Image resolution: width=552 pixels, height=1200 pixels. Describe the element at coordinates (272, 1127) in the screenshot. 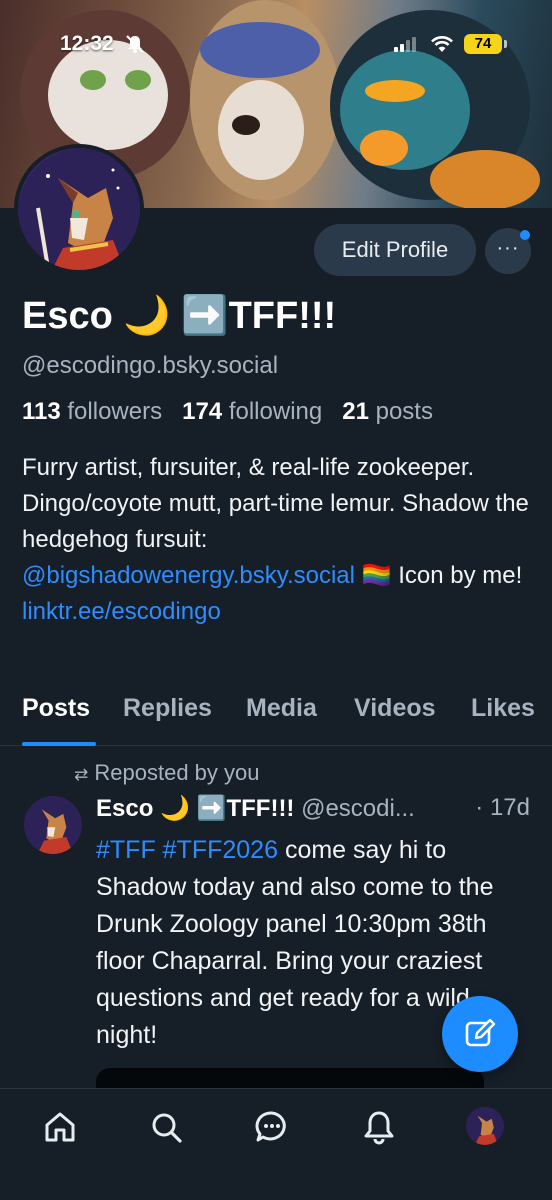

I see `chat-icon` at that location.